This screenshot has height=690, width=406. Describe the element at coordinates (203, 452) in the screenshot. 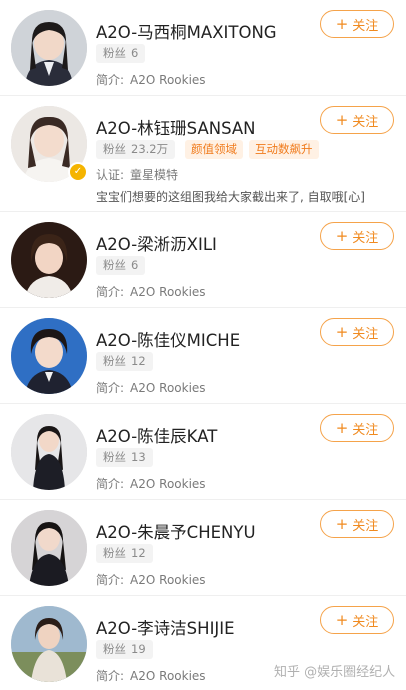

I see `list-item: A2O-陈佳辰KAT 粉丝 13 简介: A2O Rookies + 关注` at that location.